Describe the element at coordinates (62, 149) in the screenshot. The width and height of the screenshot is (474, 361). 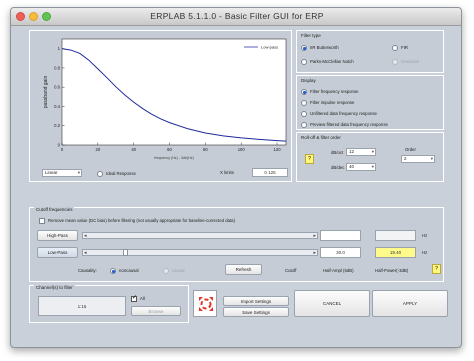
I see `x-tick-label: 0` at that location.